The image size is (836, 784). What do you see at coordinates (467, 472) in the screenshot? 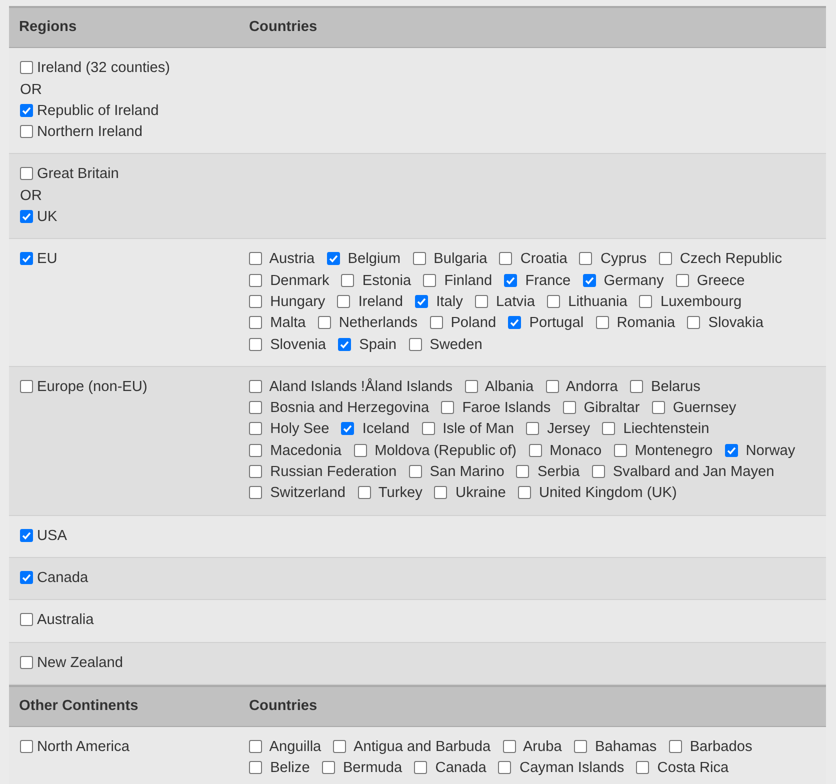
I see `country-label: San Marino` at bounding box center [467, 472].